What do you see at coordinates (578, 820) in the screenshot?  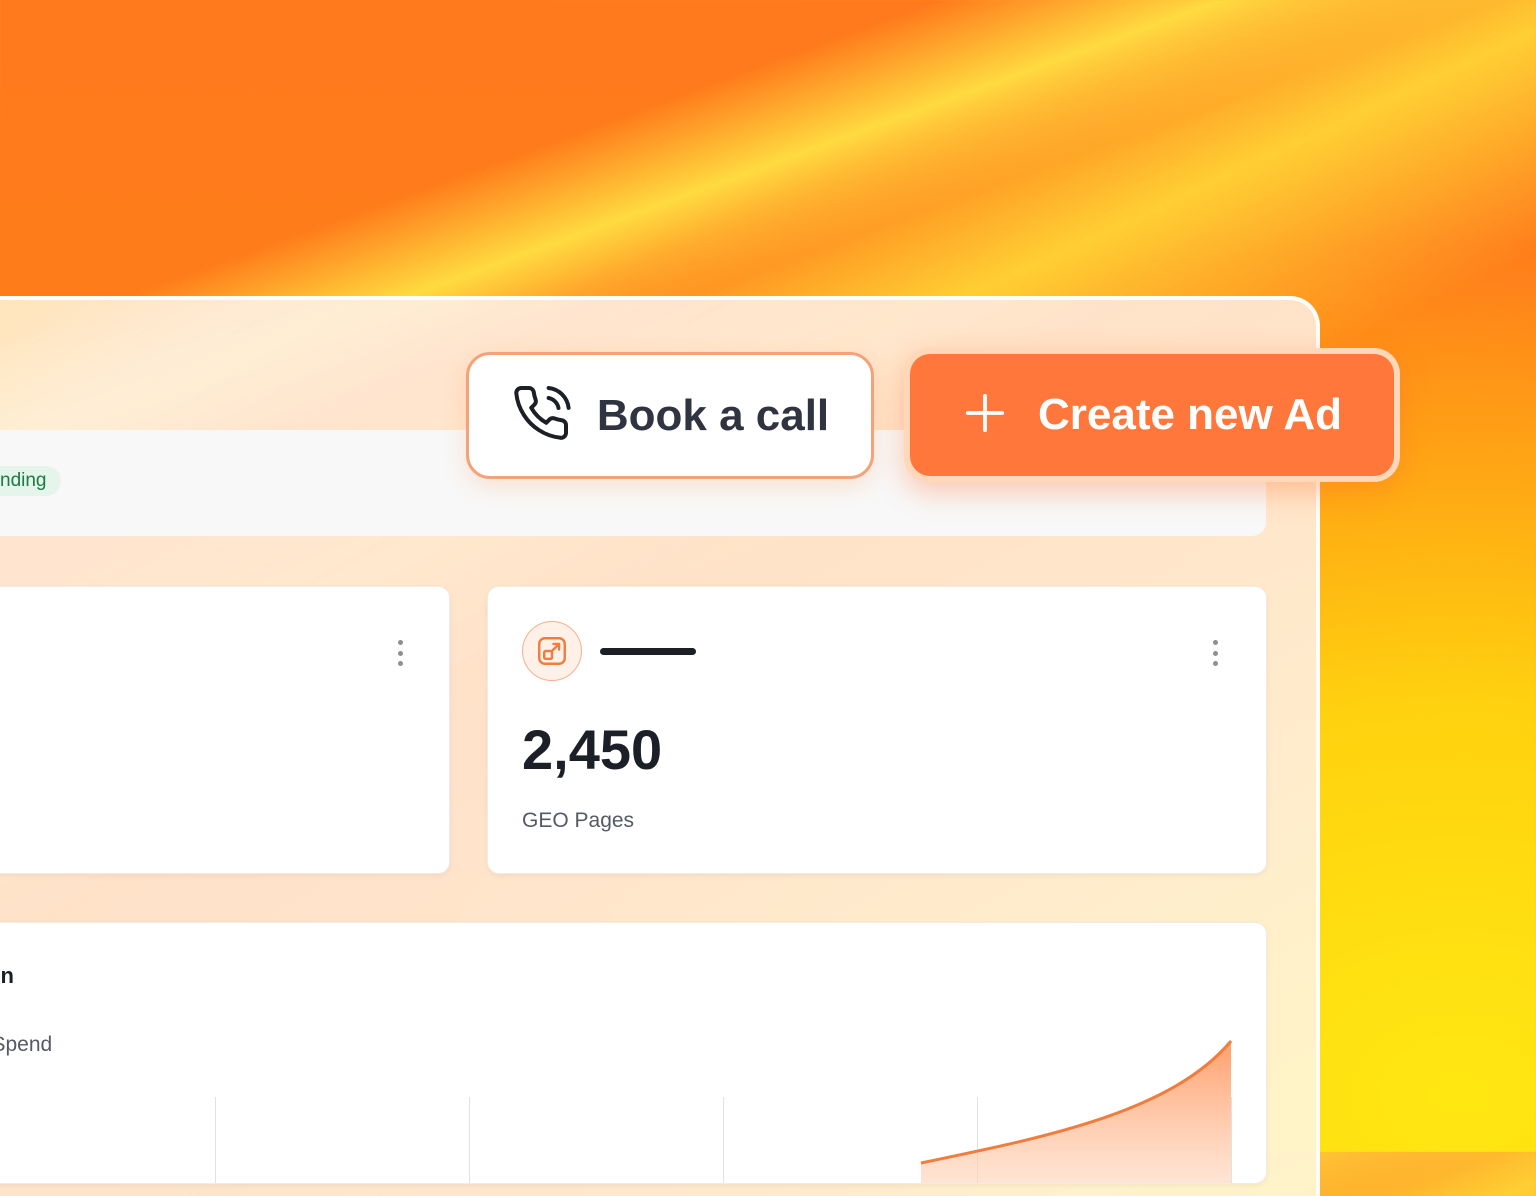 I see `stat-label: GEO Pages` at bounding box center [578, 820].